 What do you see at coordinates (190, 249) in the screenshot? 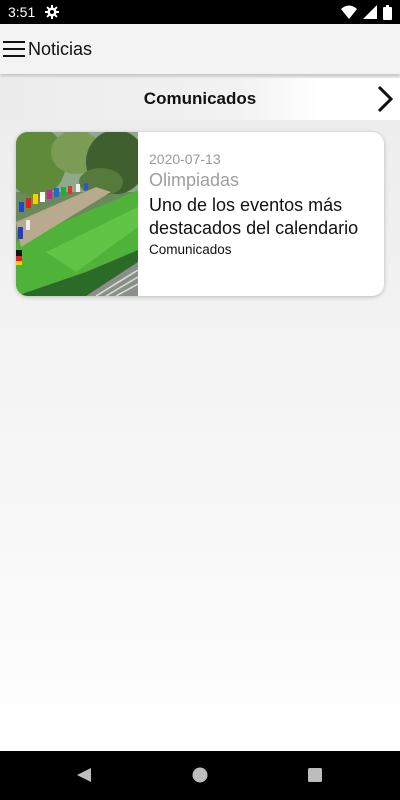
I see `news-tag: Comunicados` at bounding box center [190, 249].